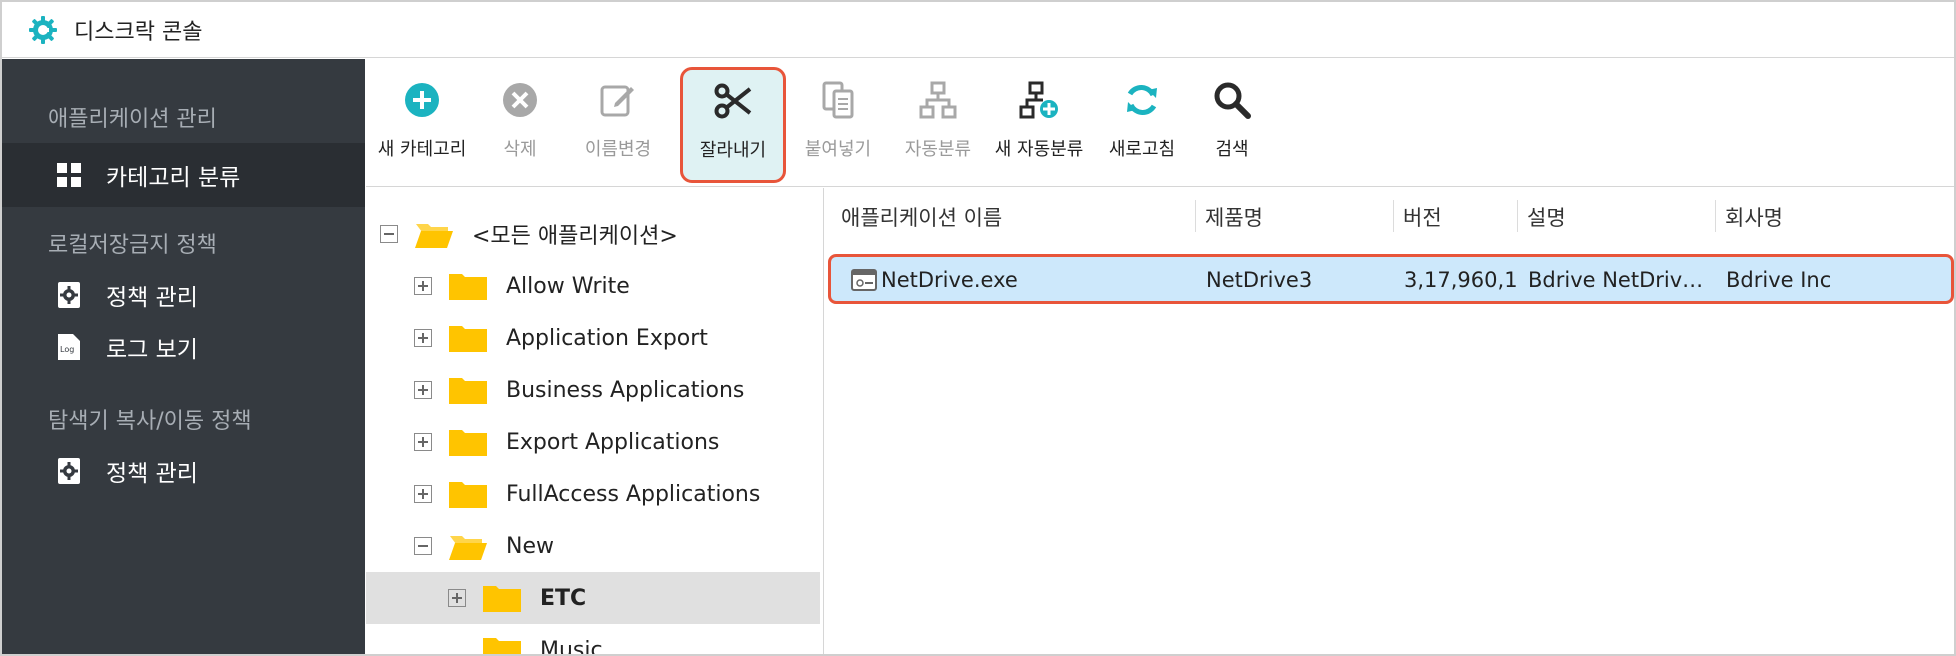 This screenshot has height=656, width=1956. I want to click on refresh-button: 새로고침, so click(1142, 125).